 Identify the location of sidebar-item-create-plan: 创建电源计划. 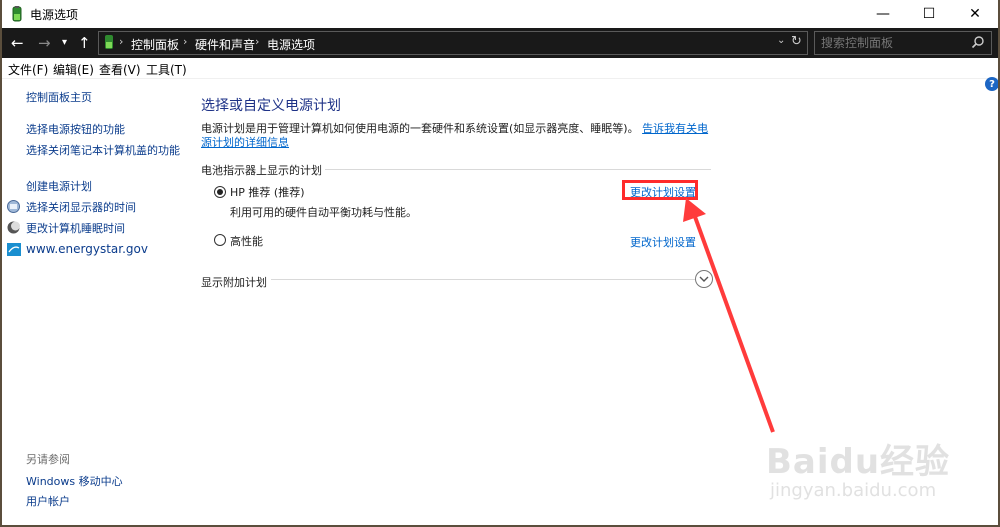
(106, 186).